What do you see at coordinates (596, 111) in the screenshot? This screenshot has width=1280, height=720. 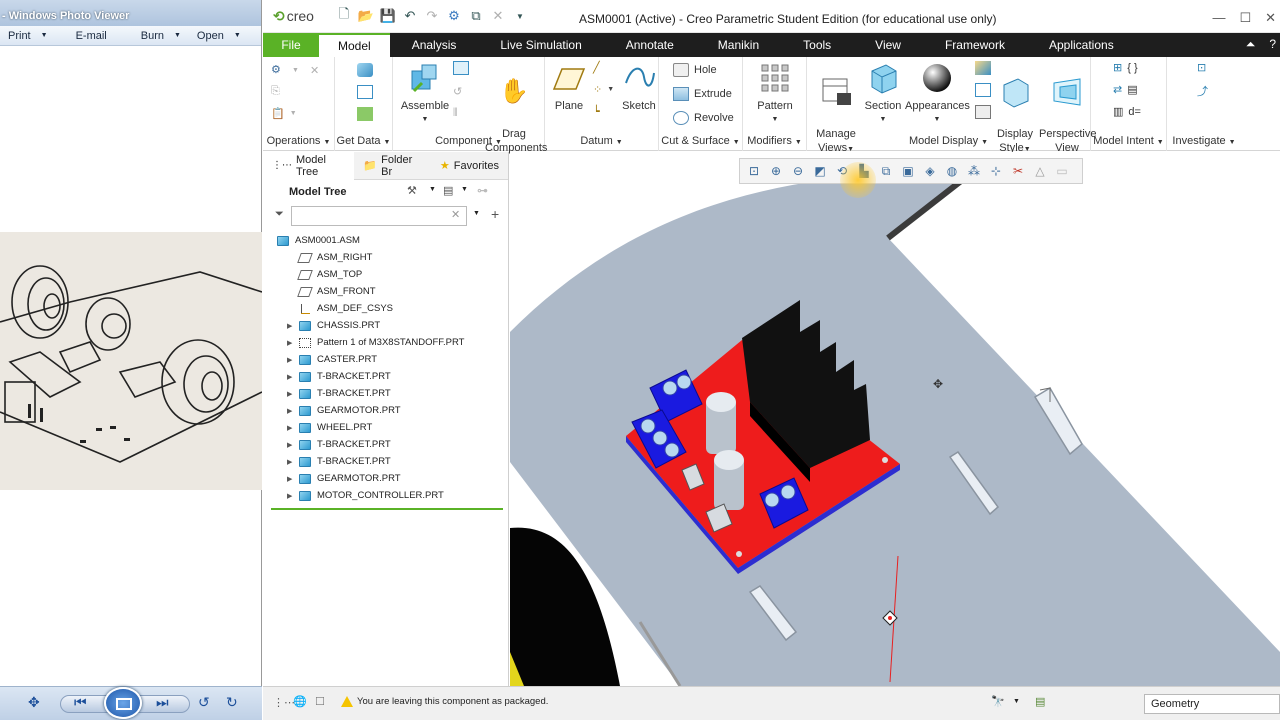 I see `coordinate-system-icon: ┕` at bounding box center [596, 111].